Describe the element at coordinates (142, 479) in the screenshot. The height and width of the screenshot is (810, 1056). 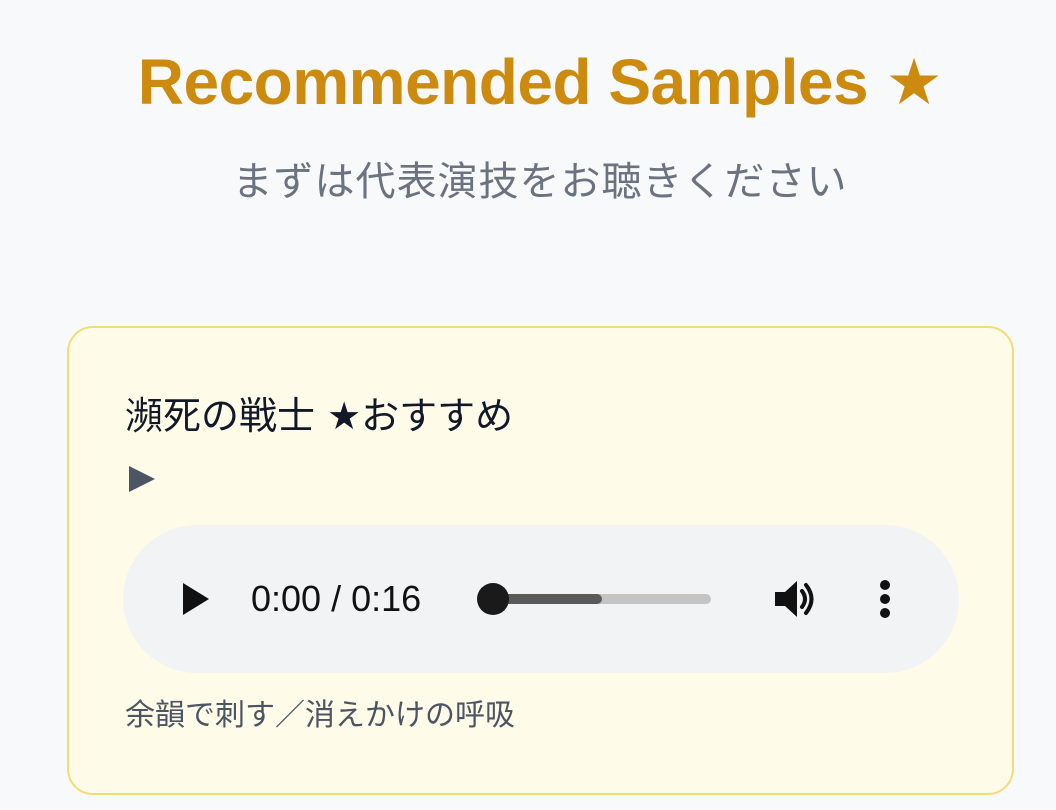
I see `play-triangle-icon` at that location.